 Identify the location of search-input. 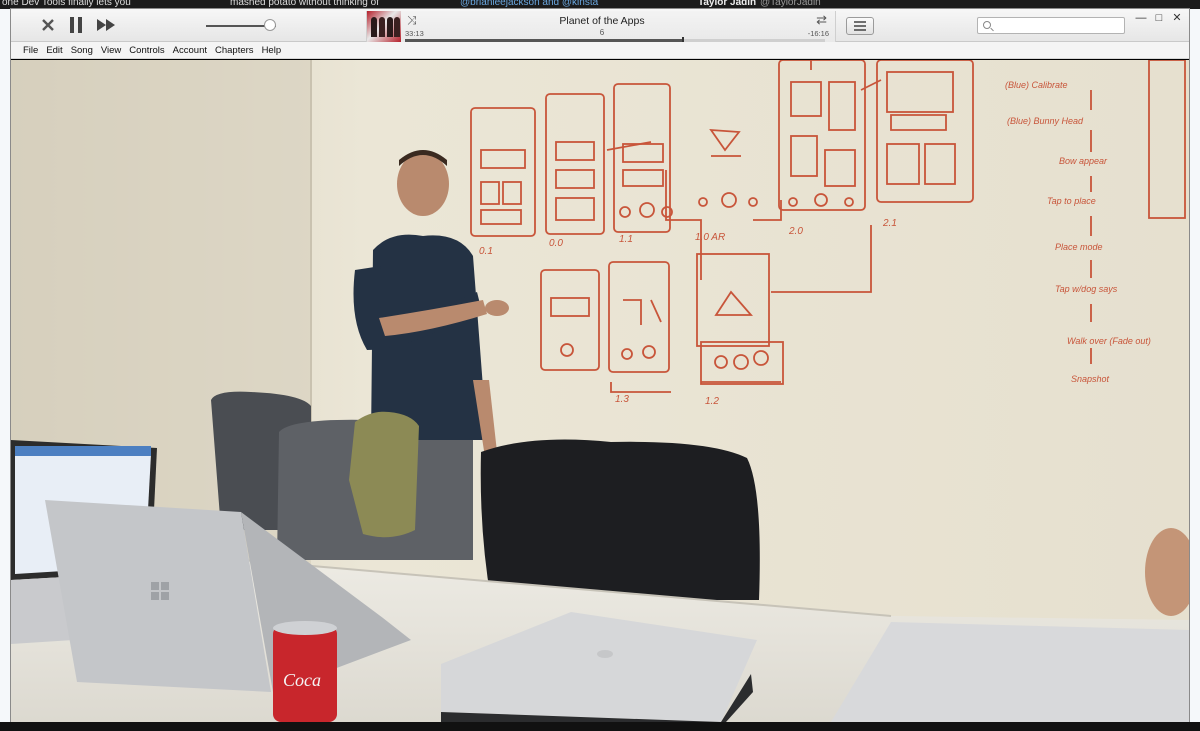
(1058, 25).